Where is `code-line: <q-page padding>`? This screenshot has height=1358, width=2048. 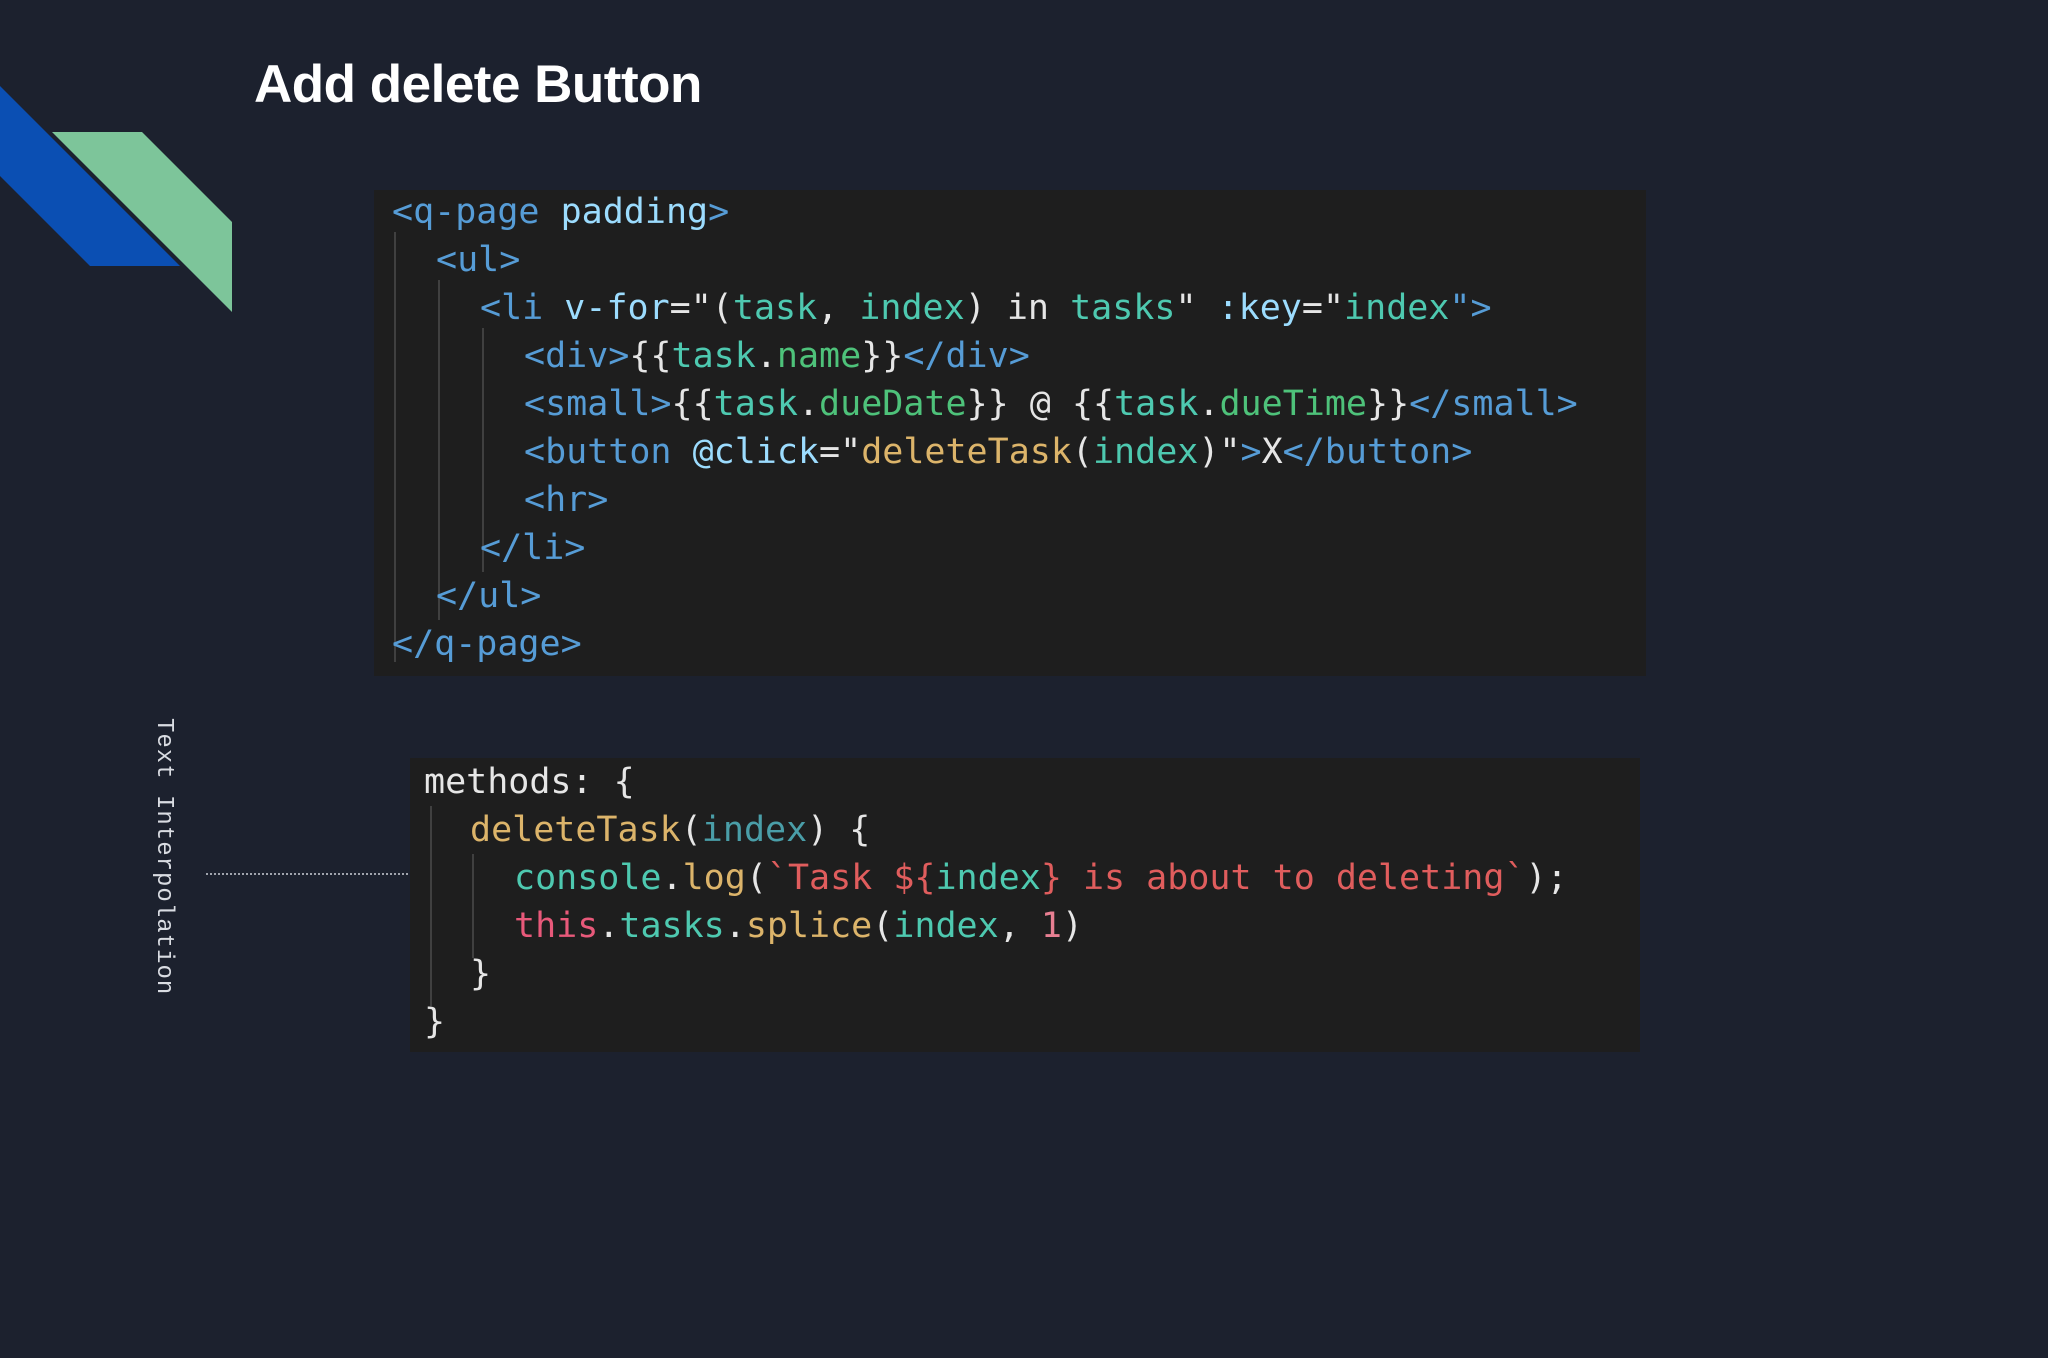
code-line: <q-page padding> is located at coordinates (561, 212).